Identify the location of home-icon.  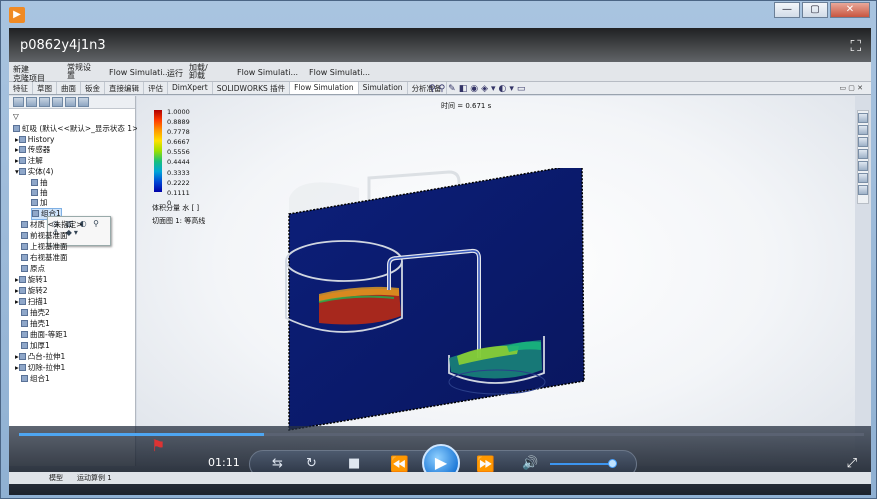
(863, 118).